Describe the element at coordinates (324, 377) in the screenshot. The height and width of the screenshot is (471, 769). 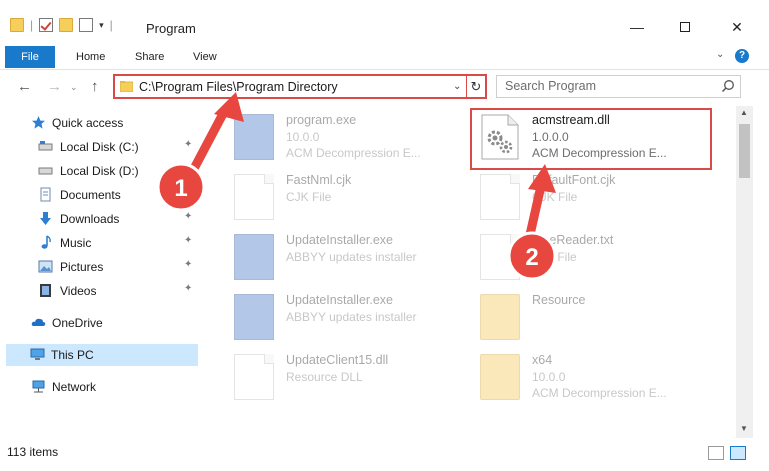
I see `file-description: Resource DLL` at that location.